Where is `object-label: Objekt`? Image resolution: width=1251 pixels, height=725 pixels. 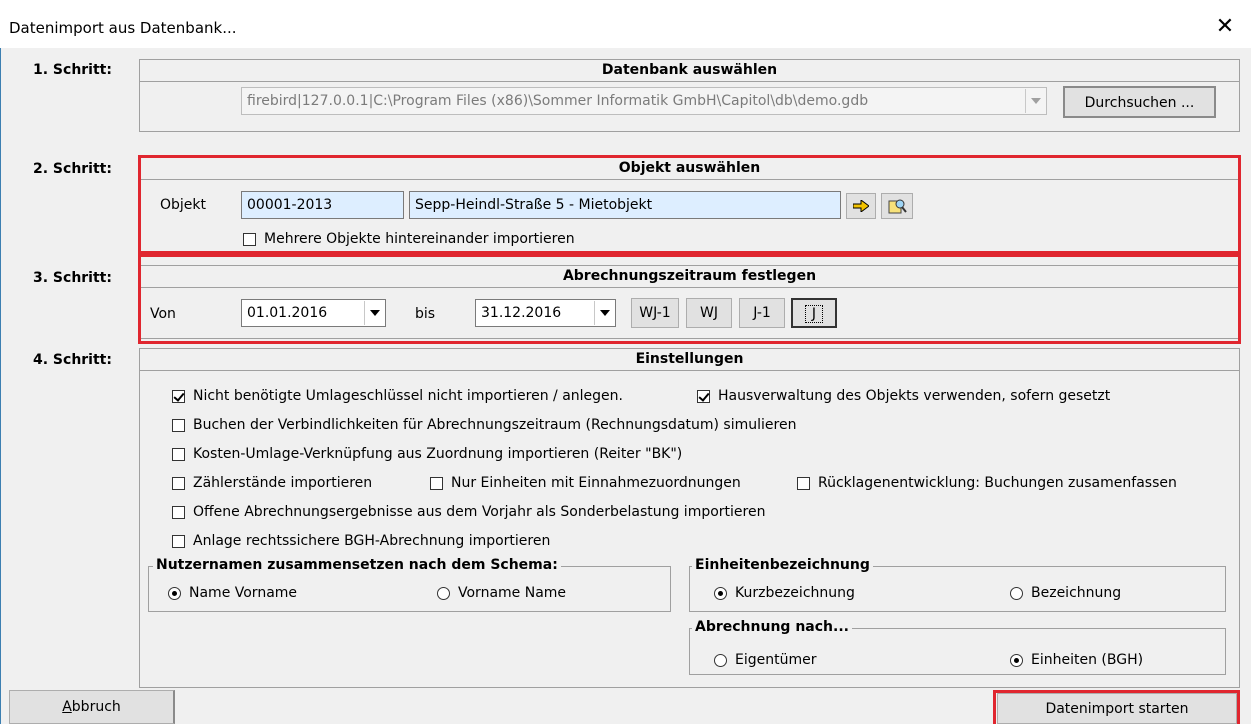
object-label: Objekt is located at coordinates (183, 205).